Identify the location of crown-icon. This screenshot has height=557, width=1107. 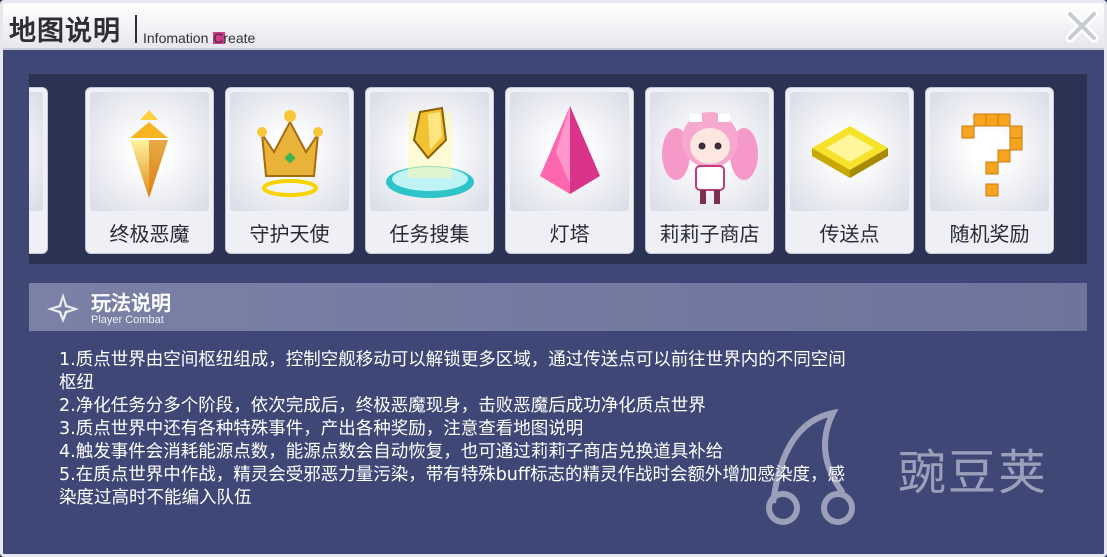
(290, 153).